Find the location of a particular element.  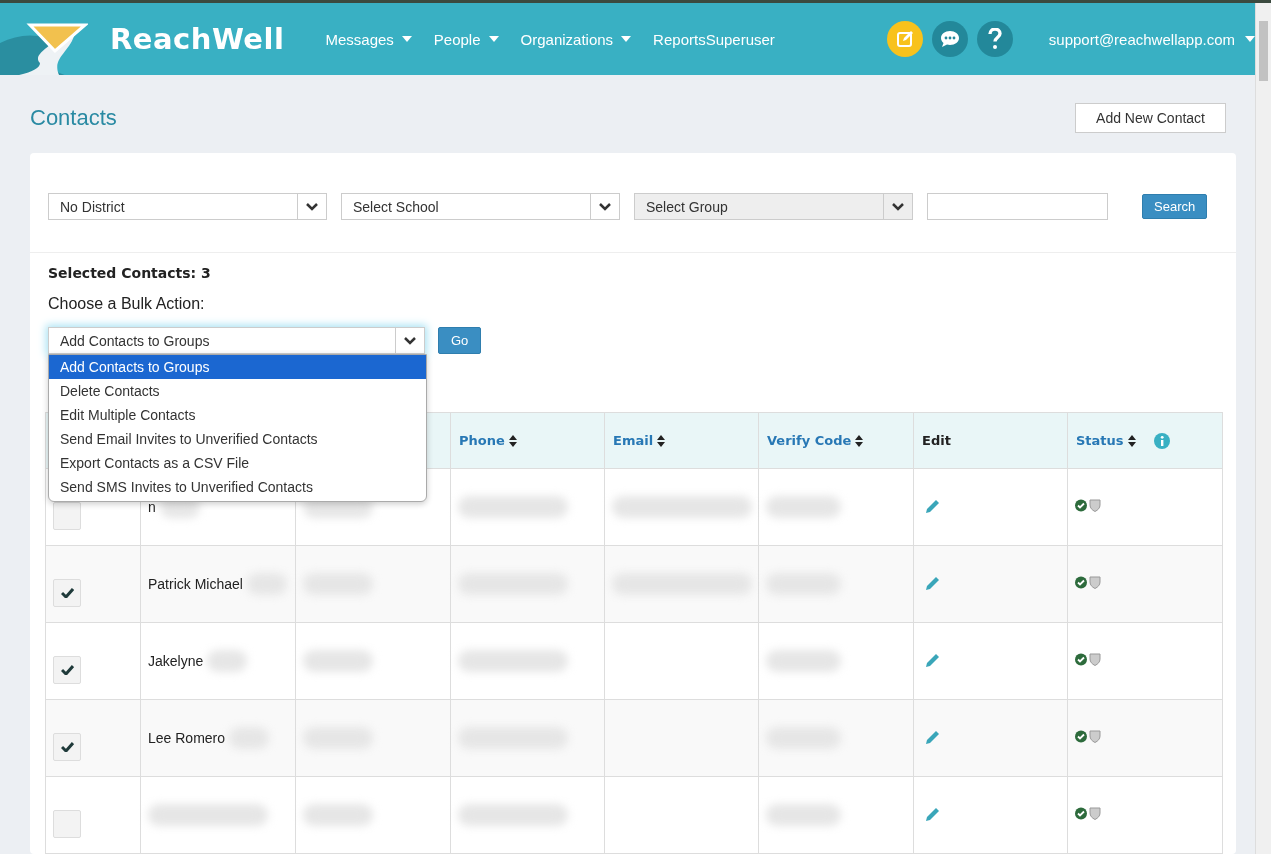

column-header: Verify Code is located at coordinates (815, 440).